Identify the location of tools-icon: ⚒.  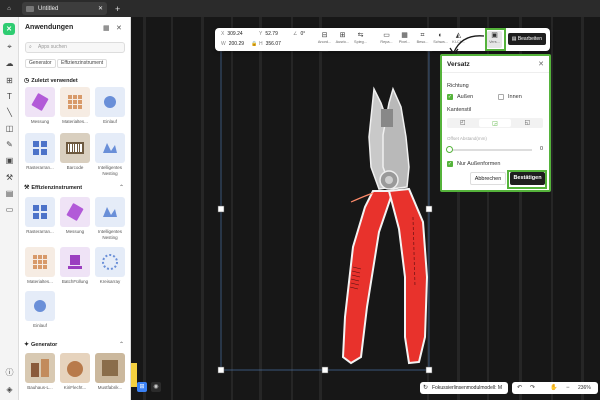
(9, 177).